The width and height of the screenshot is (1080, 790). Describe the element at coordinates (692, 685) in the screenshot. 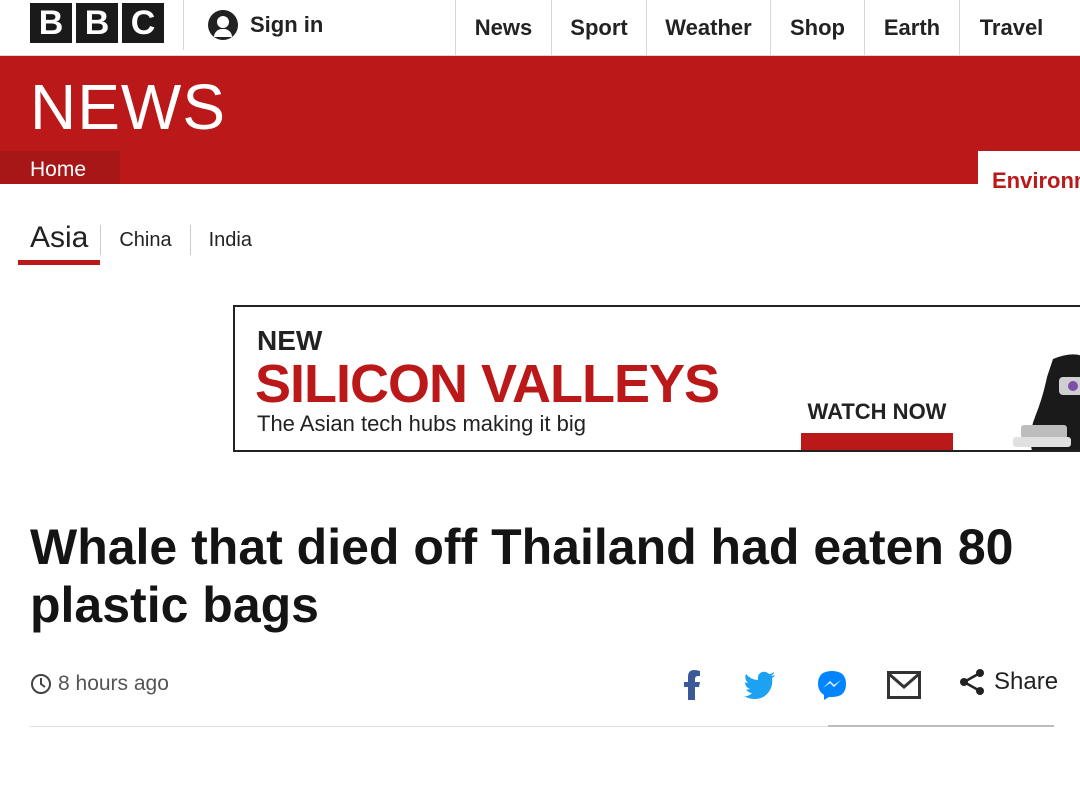

I see `facebook-icon` at that location.